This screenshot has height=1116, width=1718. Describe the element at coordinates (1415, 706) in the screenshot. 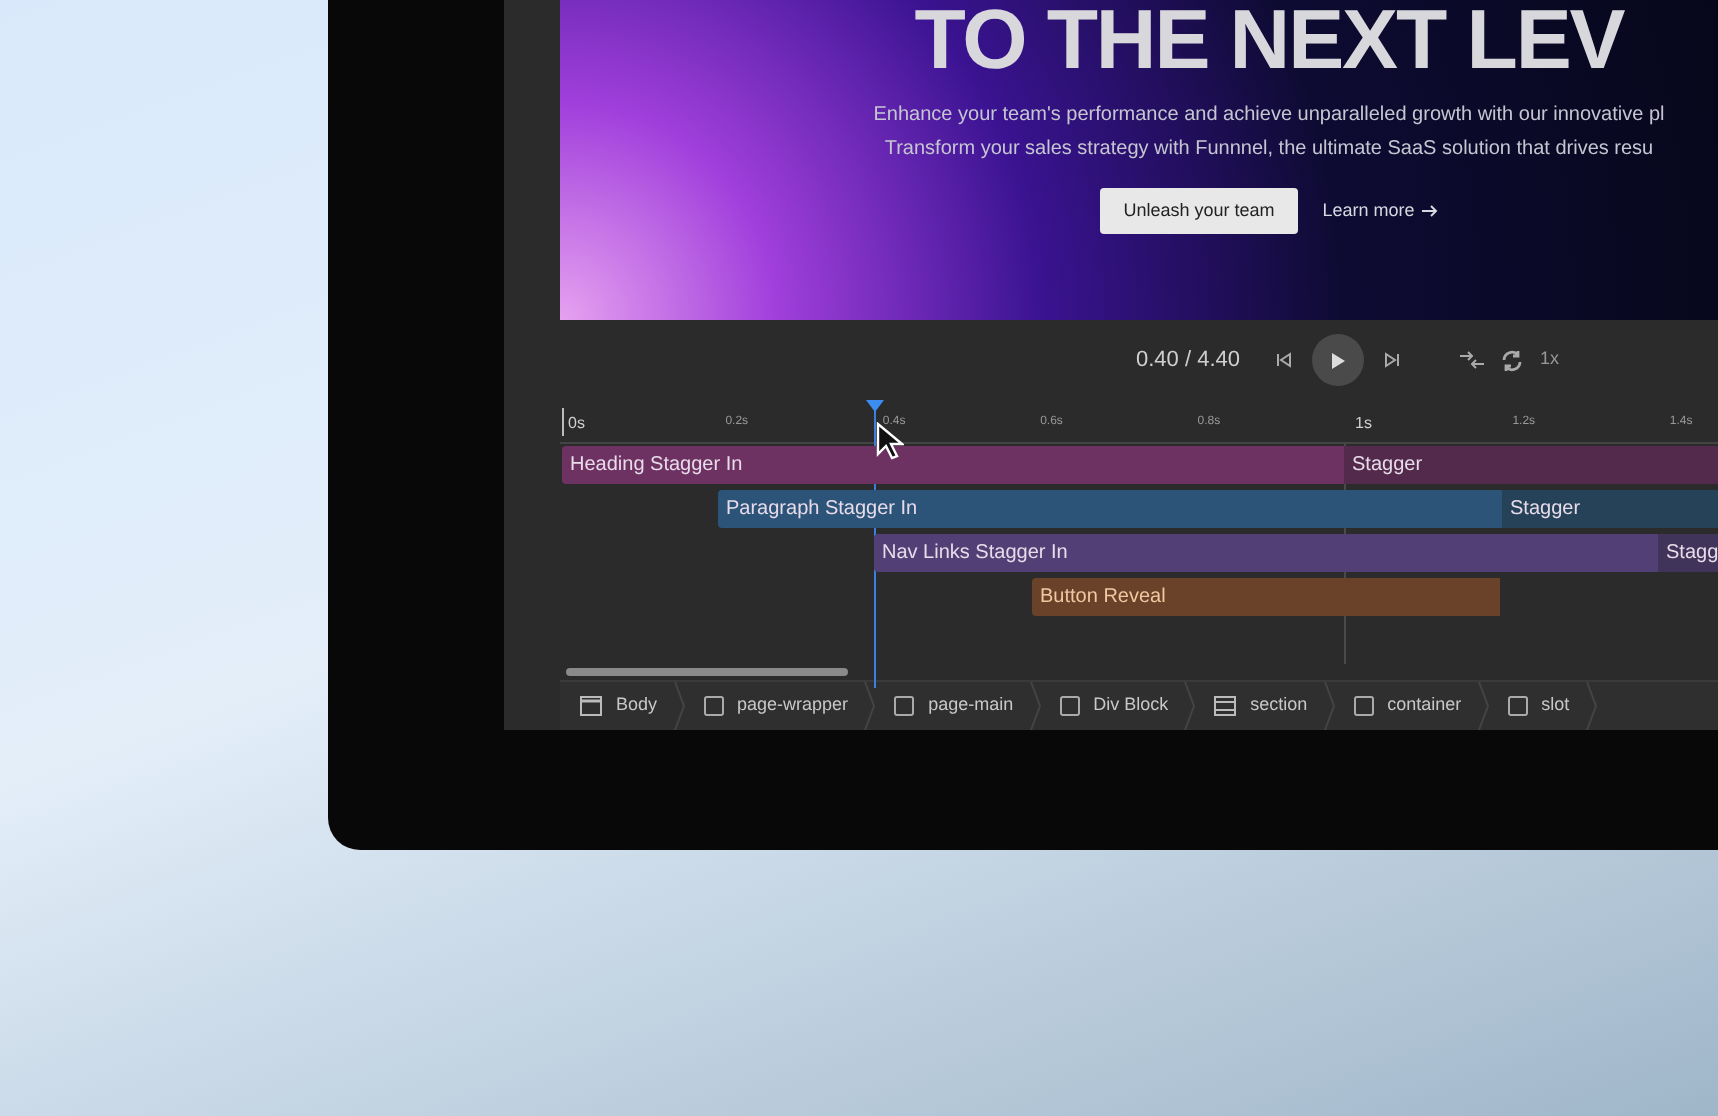

I see `breadcrumb-item: container` at that location.